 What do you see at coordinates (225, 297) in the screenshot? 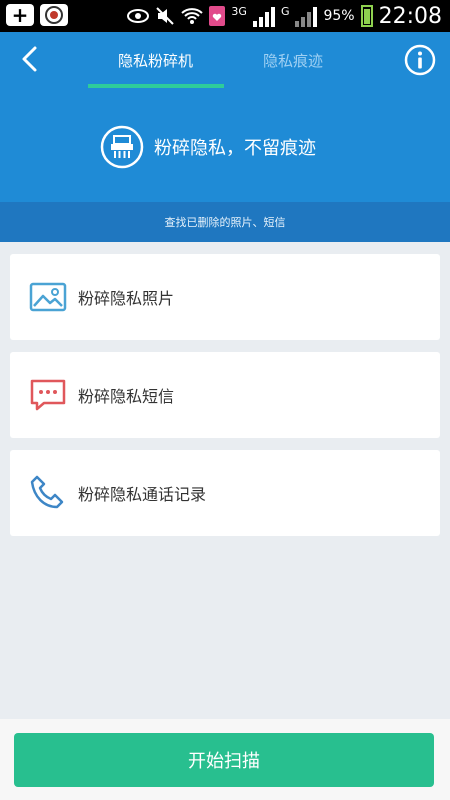
I see `shred-photos-item: 粉碎隐私照片` at bounding box center [225, 297].